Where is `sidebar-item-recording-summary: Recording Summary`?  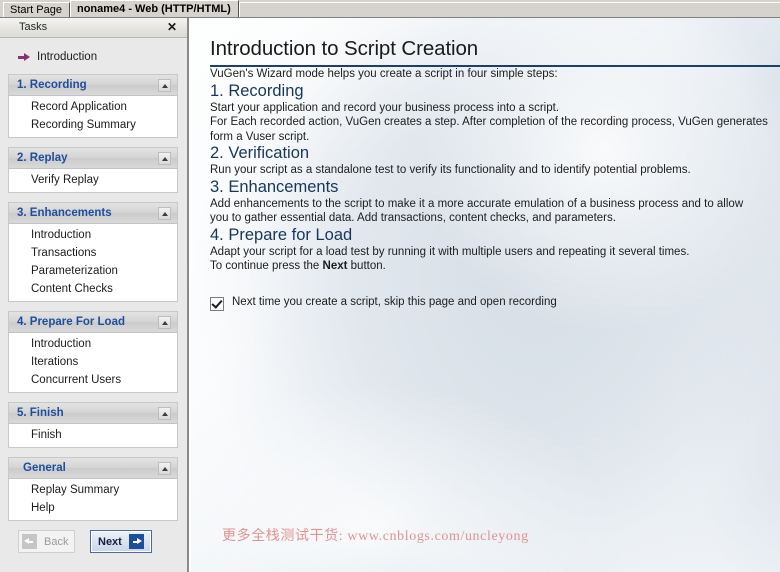 sidebar-item-recording-summary: Recording Summary is located at coordinates (93, 125).